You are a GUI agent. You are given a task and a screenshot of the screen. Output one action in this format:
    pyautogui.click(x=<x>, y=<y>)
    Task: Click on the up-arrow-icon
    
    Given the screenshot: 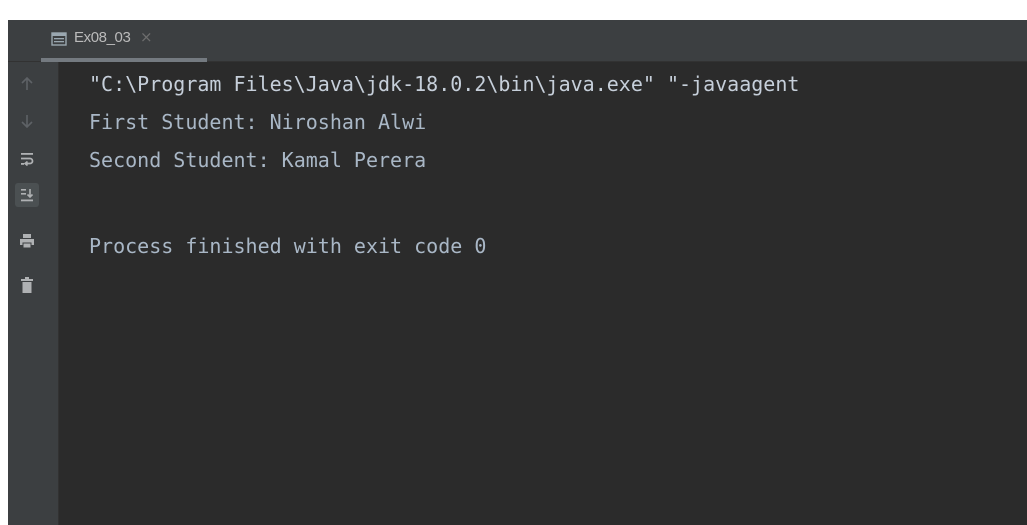 What is the action you would take?
    pyautogui.click(x=27, y=84)
    